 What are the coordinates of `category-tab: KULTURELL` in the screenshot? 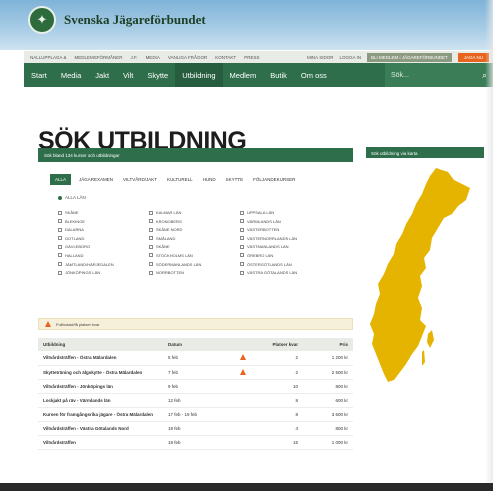 It's located at (180, 179).